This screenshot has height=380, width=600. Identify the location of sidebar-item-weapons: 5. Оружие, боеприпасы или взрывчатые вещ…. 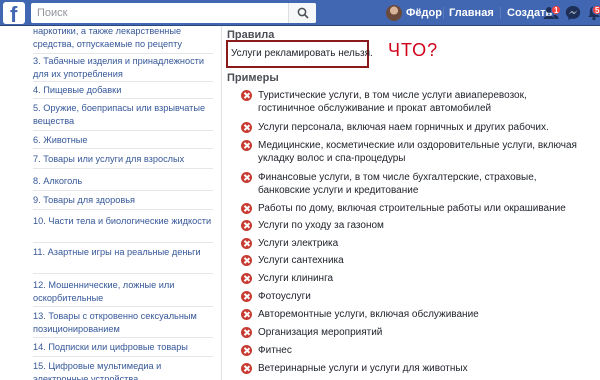
(123, 115).